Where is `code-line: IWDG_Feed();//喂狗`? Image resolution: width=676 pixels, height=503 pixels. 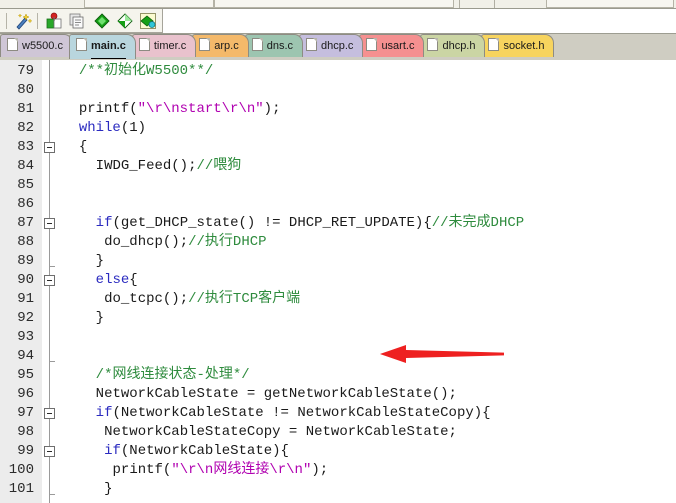 code-line: IWDG_Feed();//喂狗 is located at coordinates (169, 166).